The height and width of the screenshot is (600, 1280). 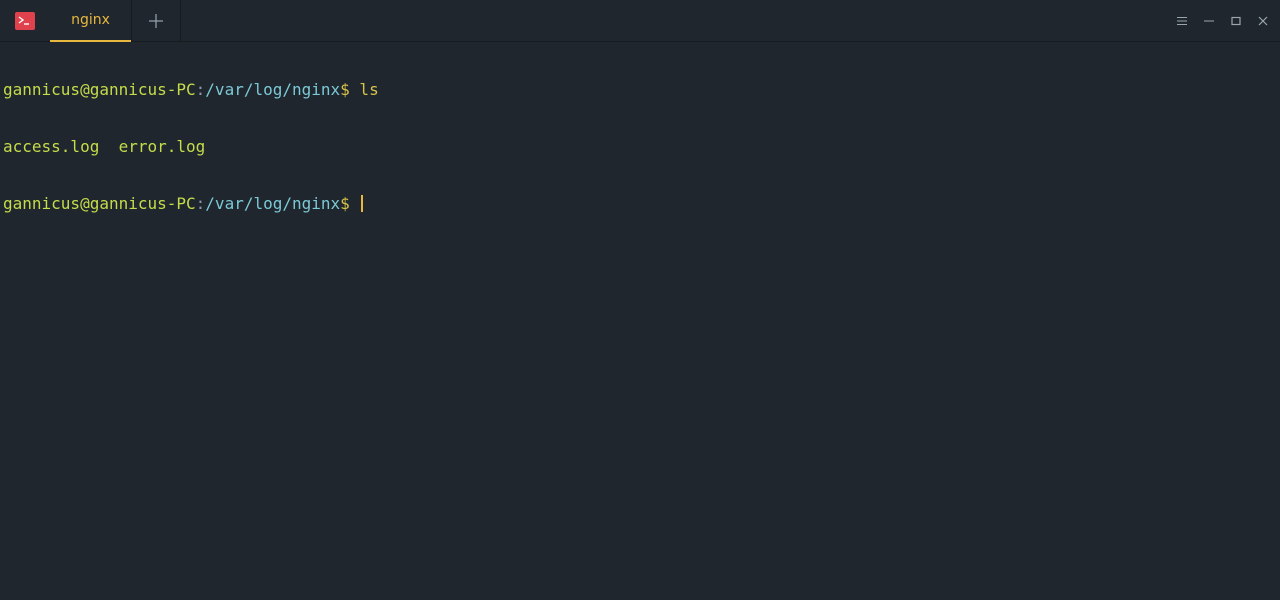 I want to click on menu-button, so click(x=1181, y=21).